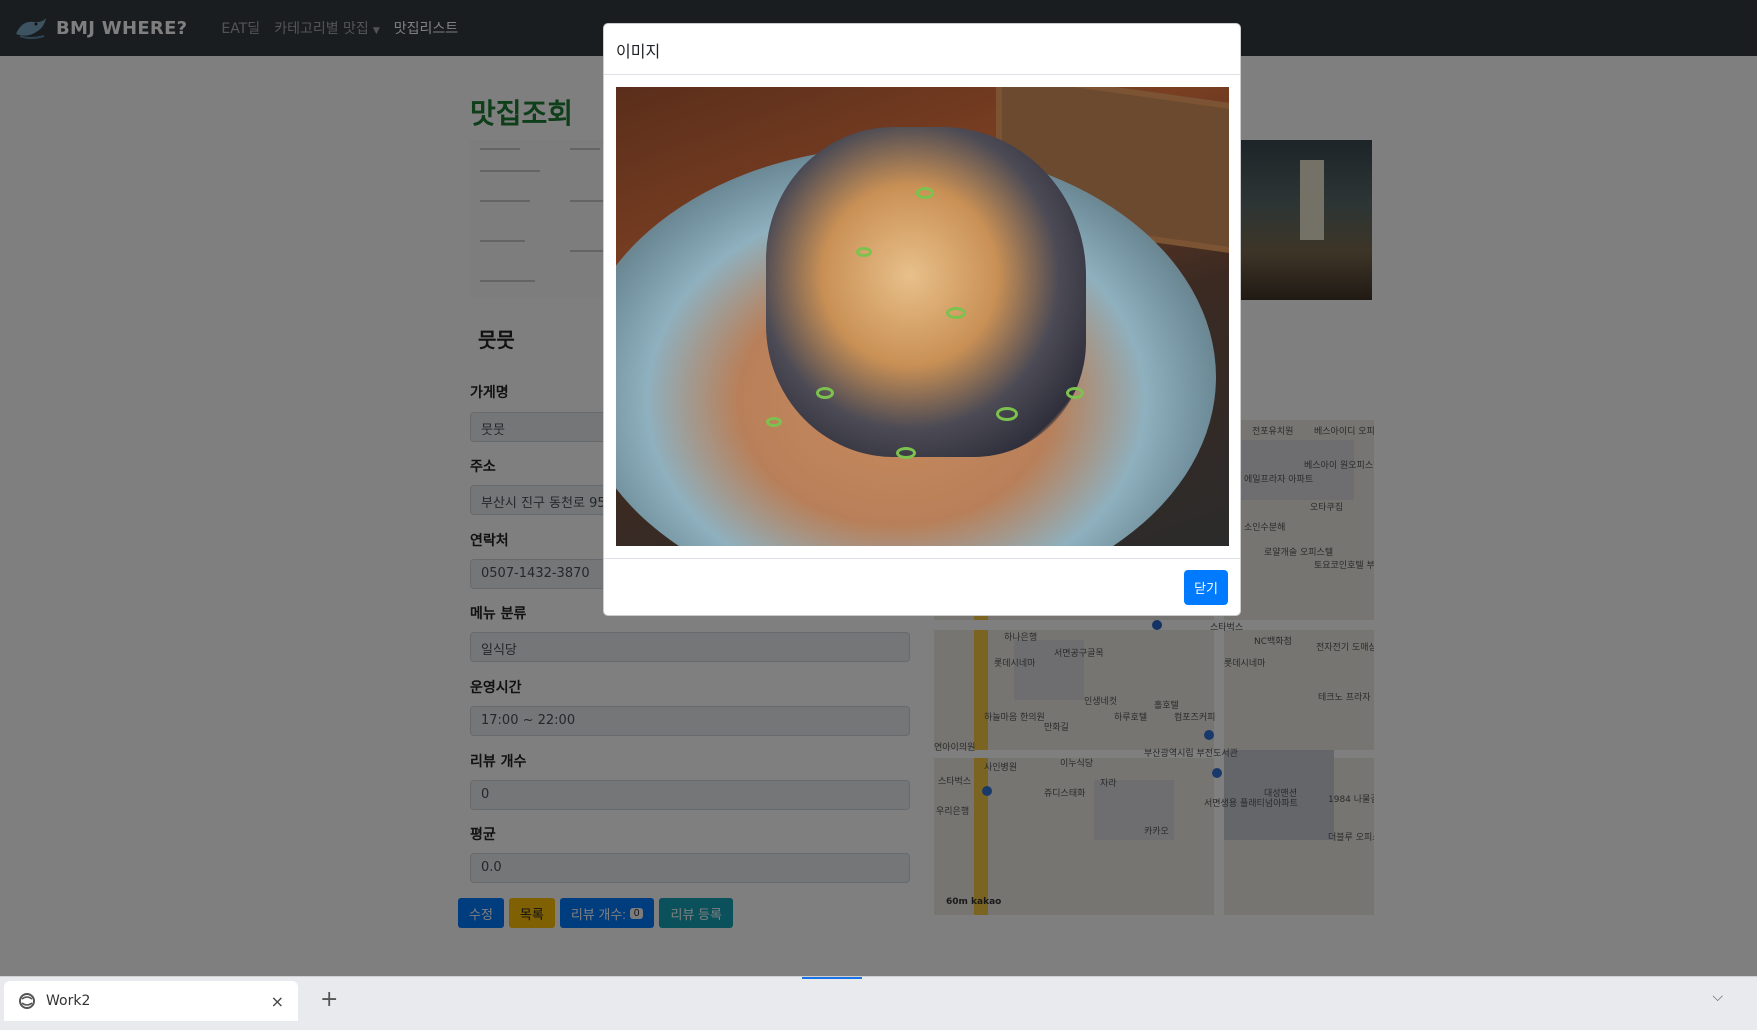 The width and height of the screenshot is (1757, 1030). Describe the element at coordinates (68, 1001) in the screenshot. I see `tab-title: Work2` at that location.